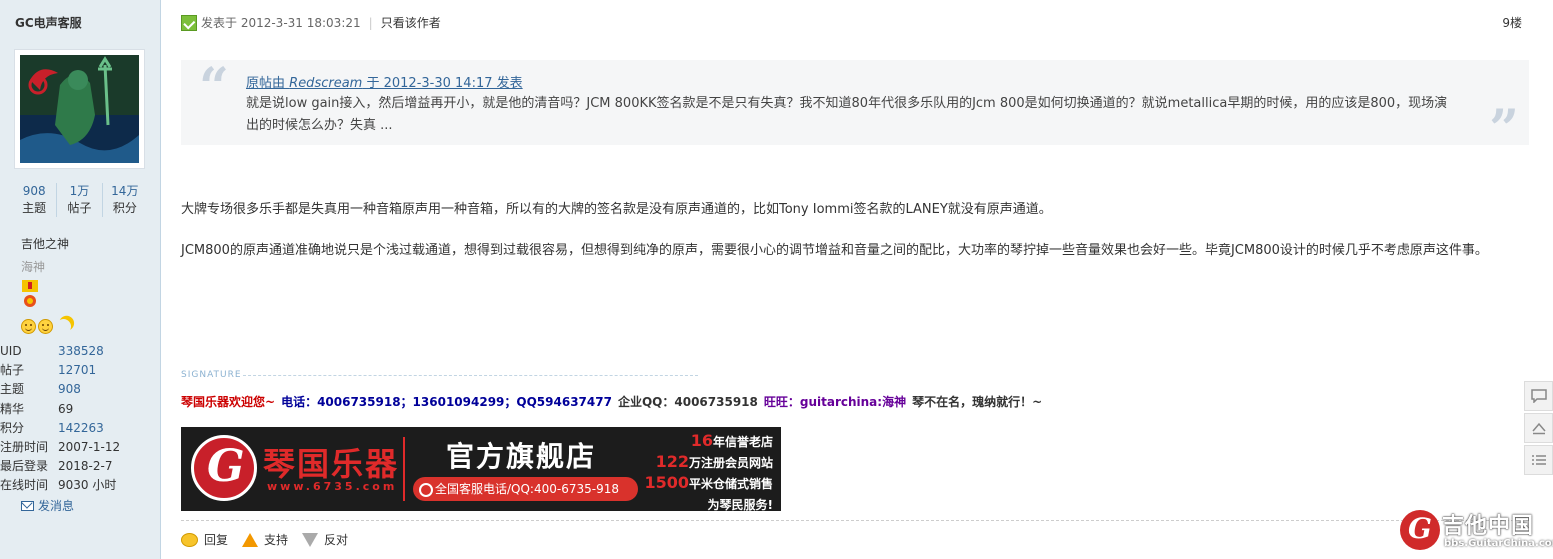 Image resolution: width=1553 pixels, height=559 pixels. Describe the element at coordinates (56, 506) in the screenshot. I see `send-message-label: 发消息` at that location.